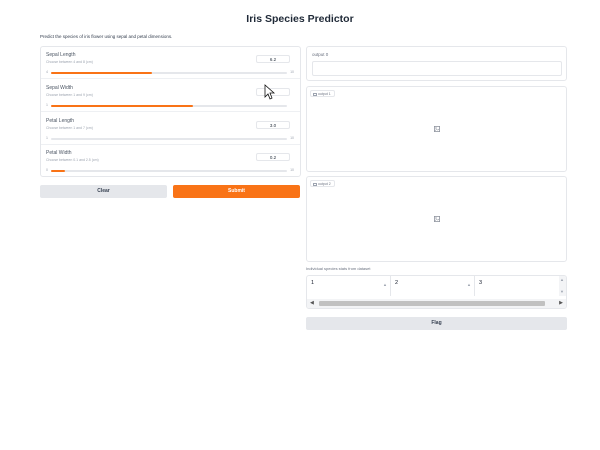 The image size is (600, 450). What do you see at coordinates (322, 93) in the screenshot?
I see `image-output-label: output 1` at bounding box center [322, 93].